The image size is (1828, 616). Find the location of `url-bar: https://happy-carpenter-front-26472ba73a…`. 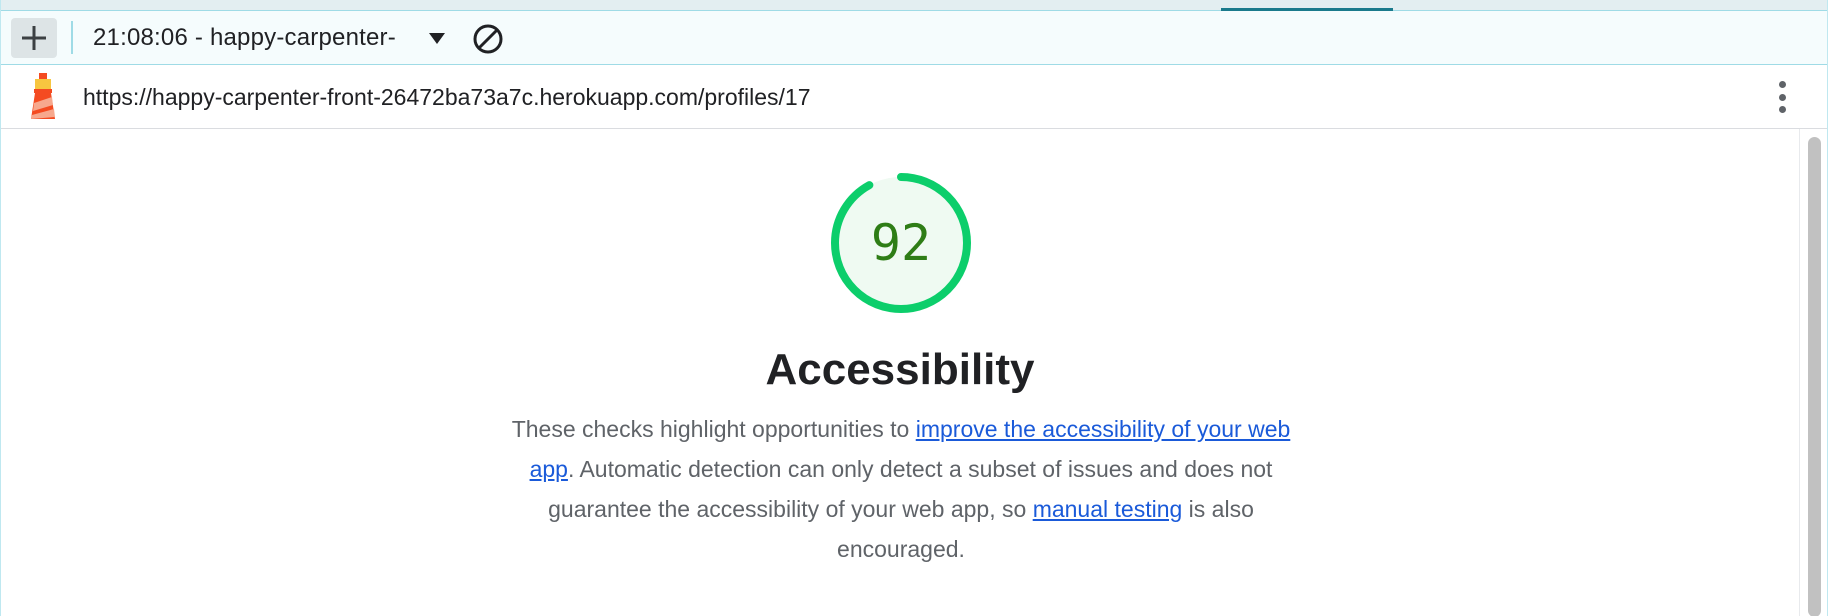

url-bar: https://happy-carpenter-front-26472ba73a… is located at coordinates (914, 97).